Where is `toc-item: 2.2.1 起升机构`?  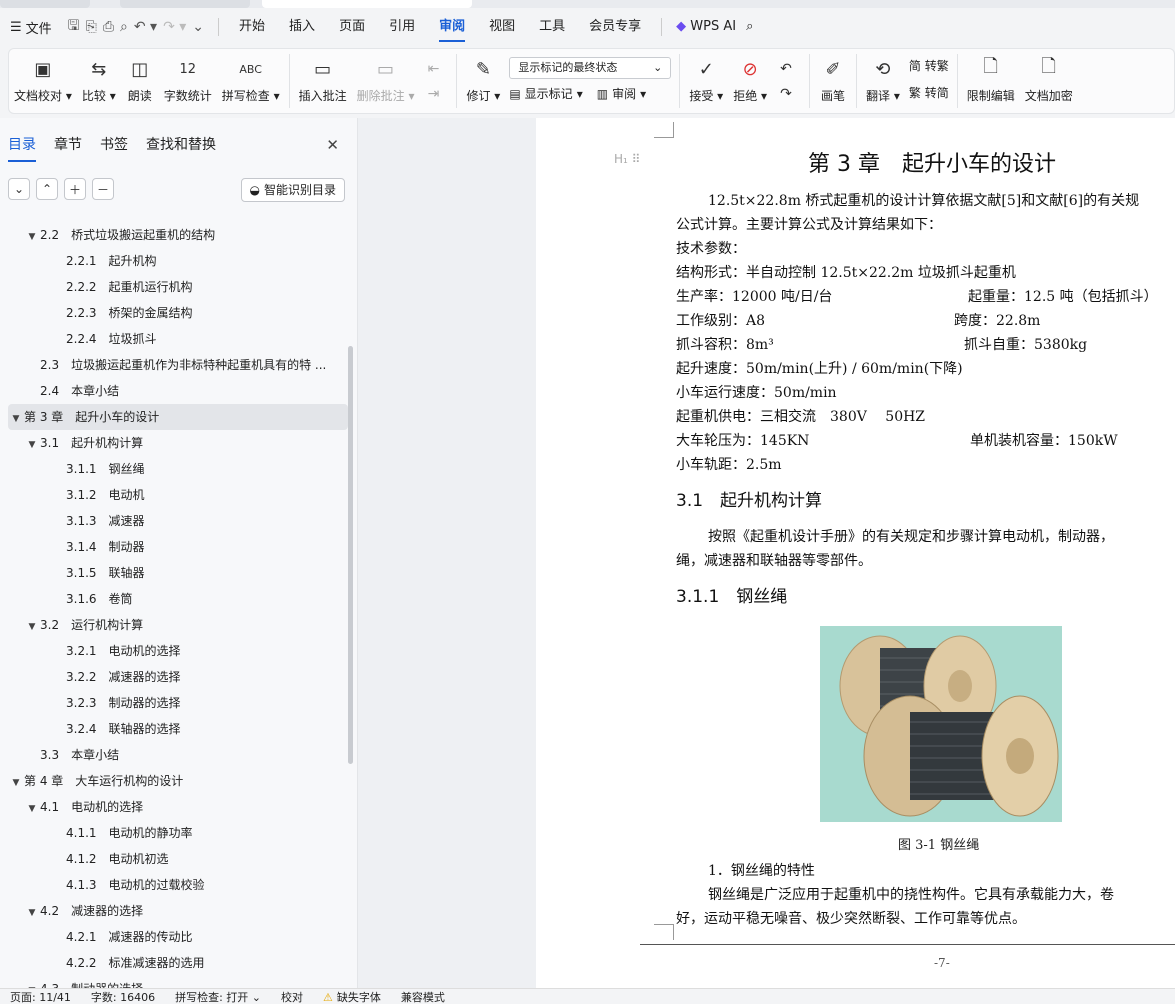 toc-item: 2.2.1 起升机构 is located at coordinates (178, 261).